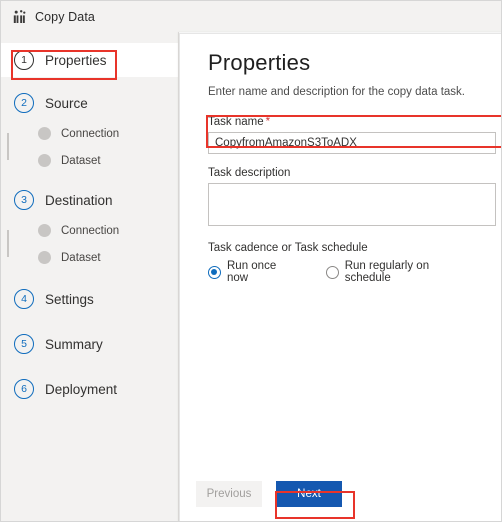  I want to click on substeps-source: Connection Dataset, so click(89, 147).